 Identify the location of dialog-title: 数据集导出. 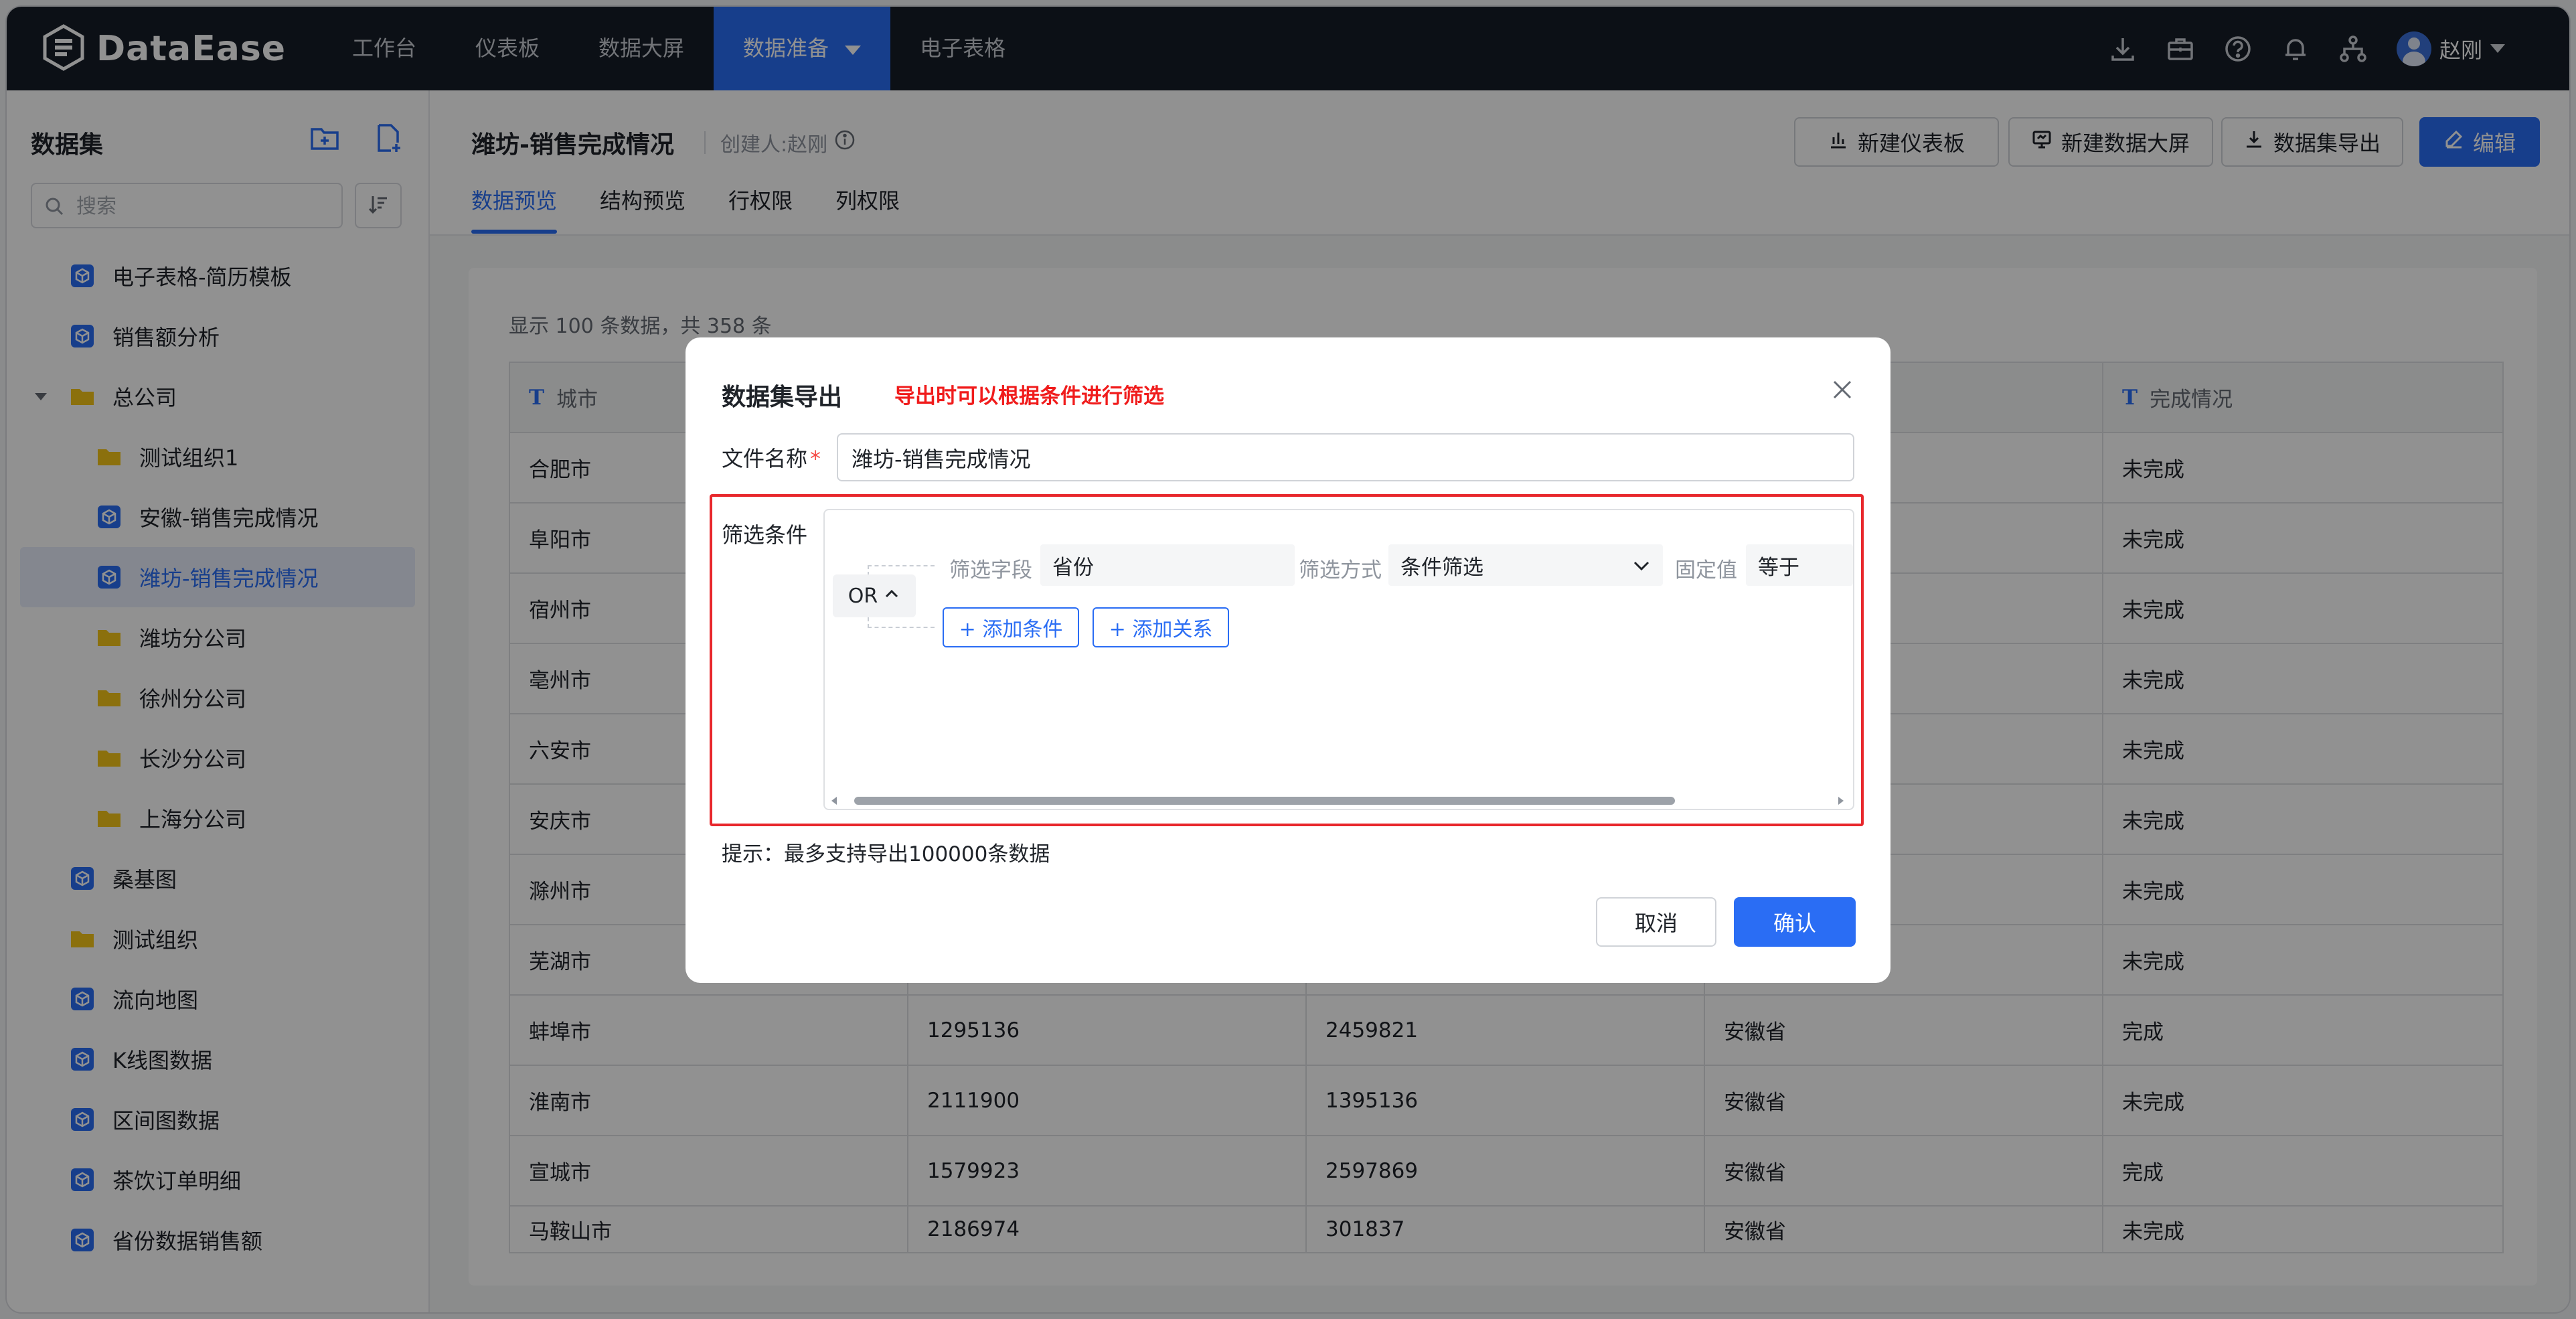
(783, 397).